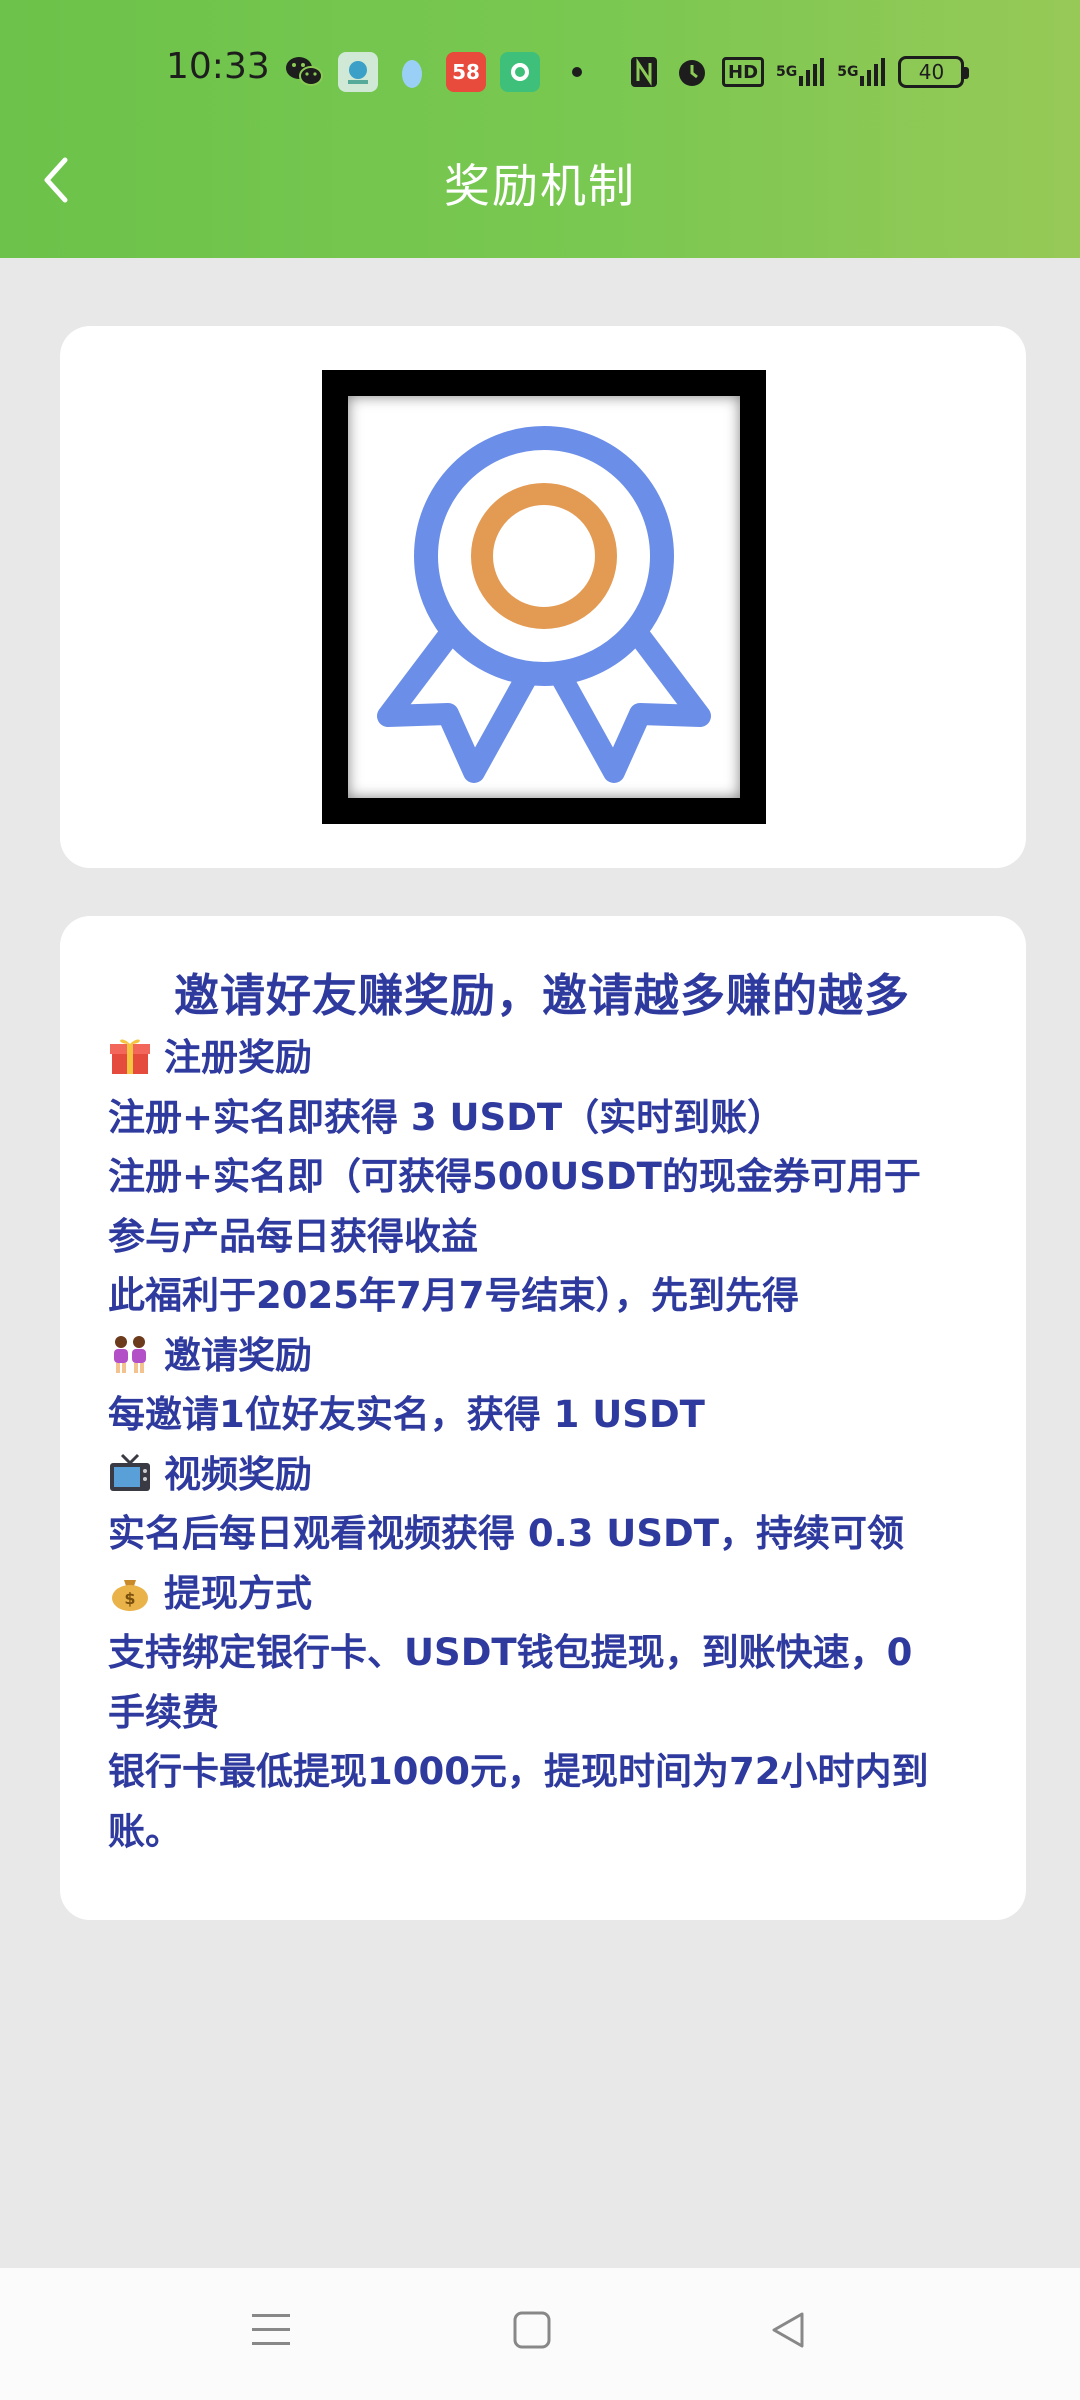 This screenshot has width=1080, height=2400. Describe the element at coordinates (163, 1712) in the screenshot. I see `line-withdraw-2: 手续费` at that location.